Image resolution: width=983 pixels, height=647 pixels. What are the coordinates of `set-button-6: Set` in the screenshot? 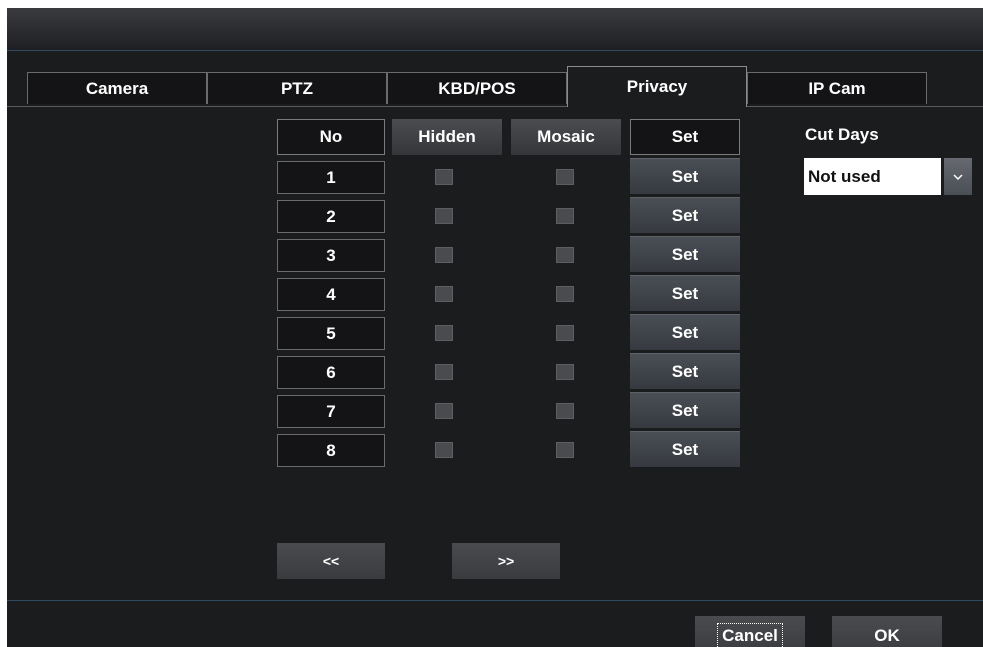 It's located at (685, 371).